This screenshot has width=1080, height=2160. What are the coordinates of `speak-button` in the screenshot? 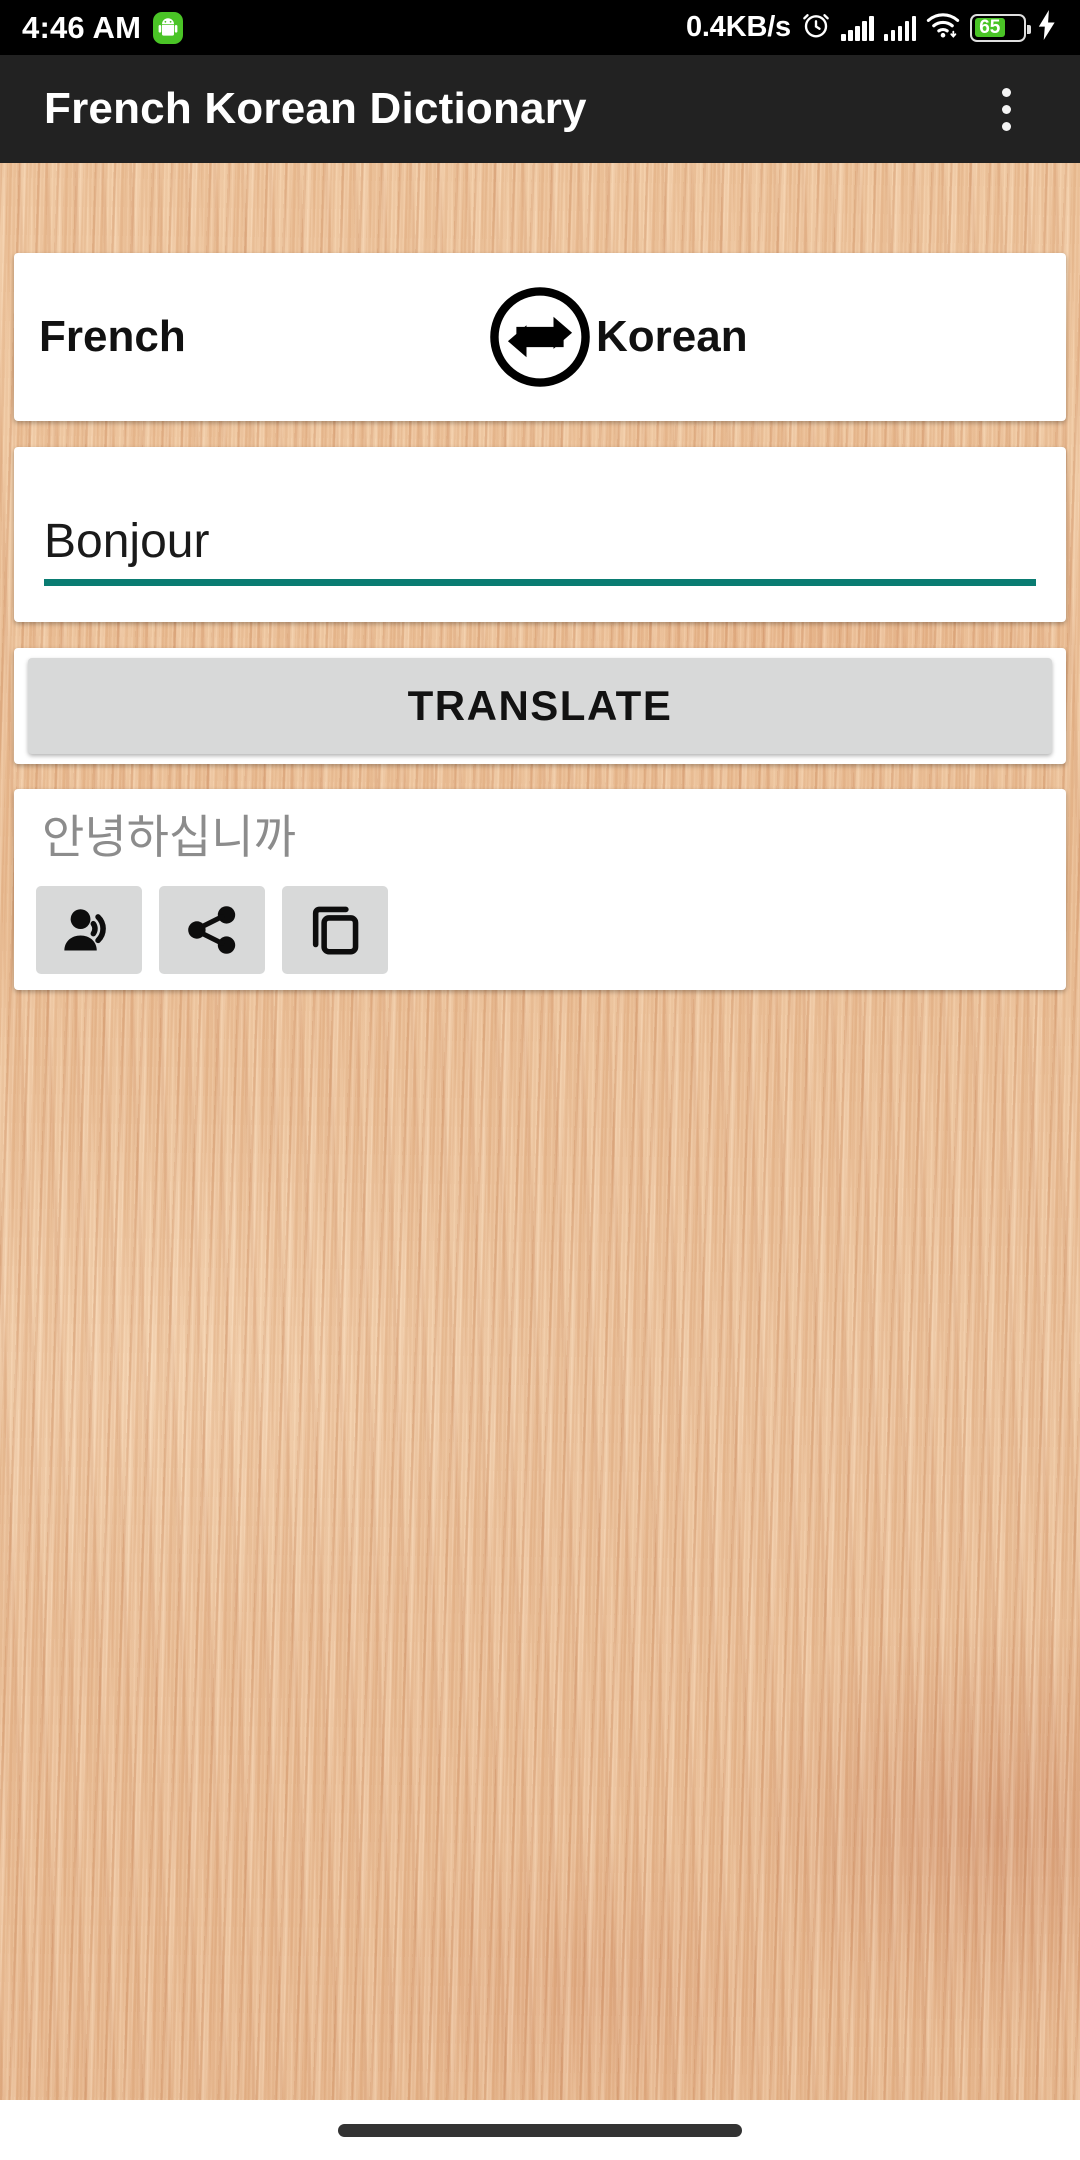 It's located at (89, 929).